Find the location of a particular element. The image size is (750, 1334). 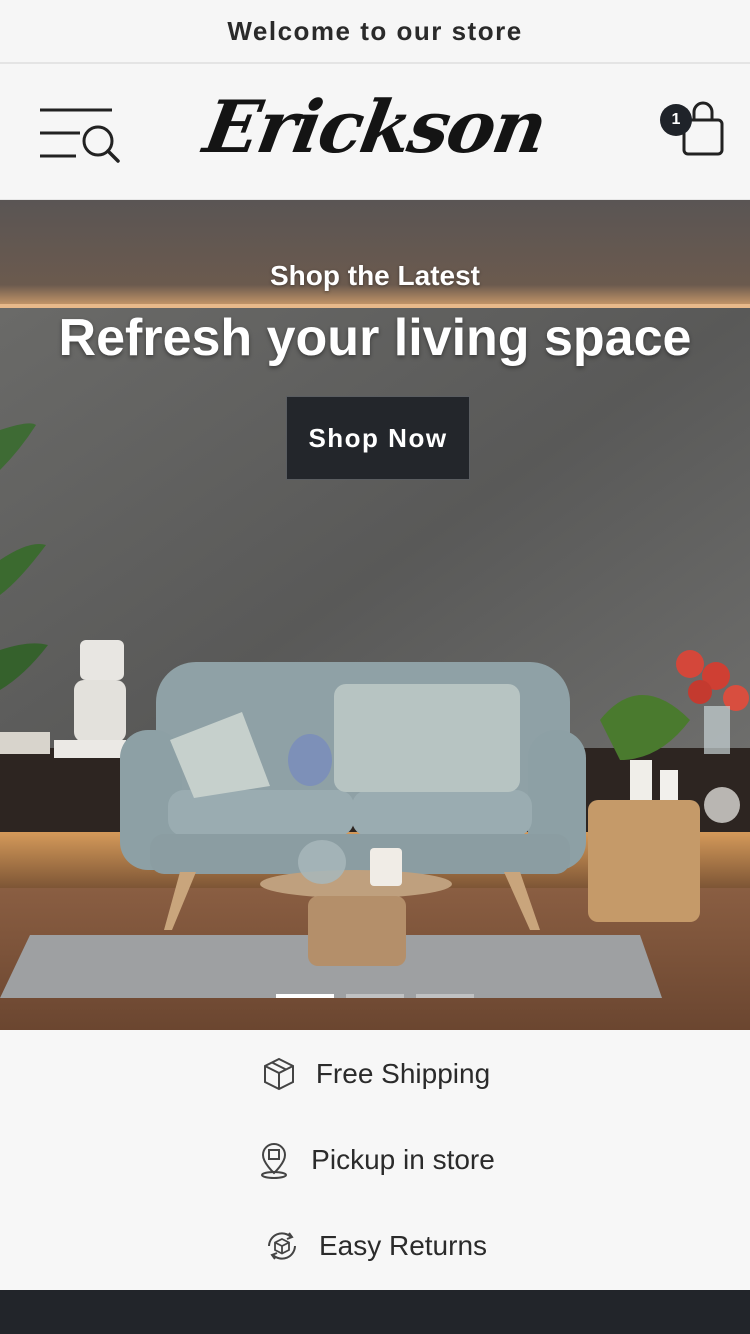

site-header: Erickson 1 is located at coordinates (375, 133).